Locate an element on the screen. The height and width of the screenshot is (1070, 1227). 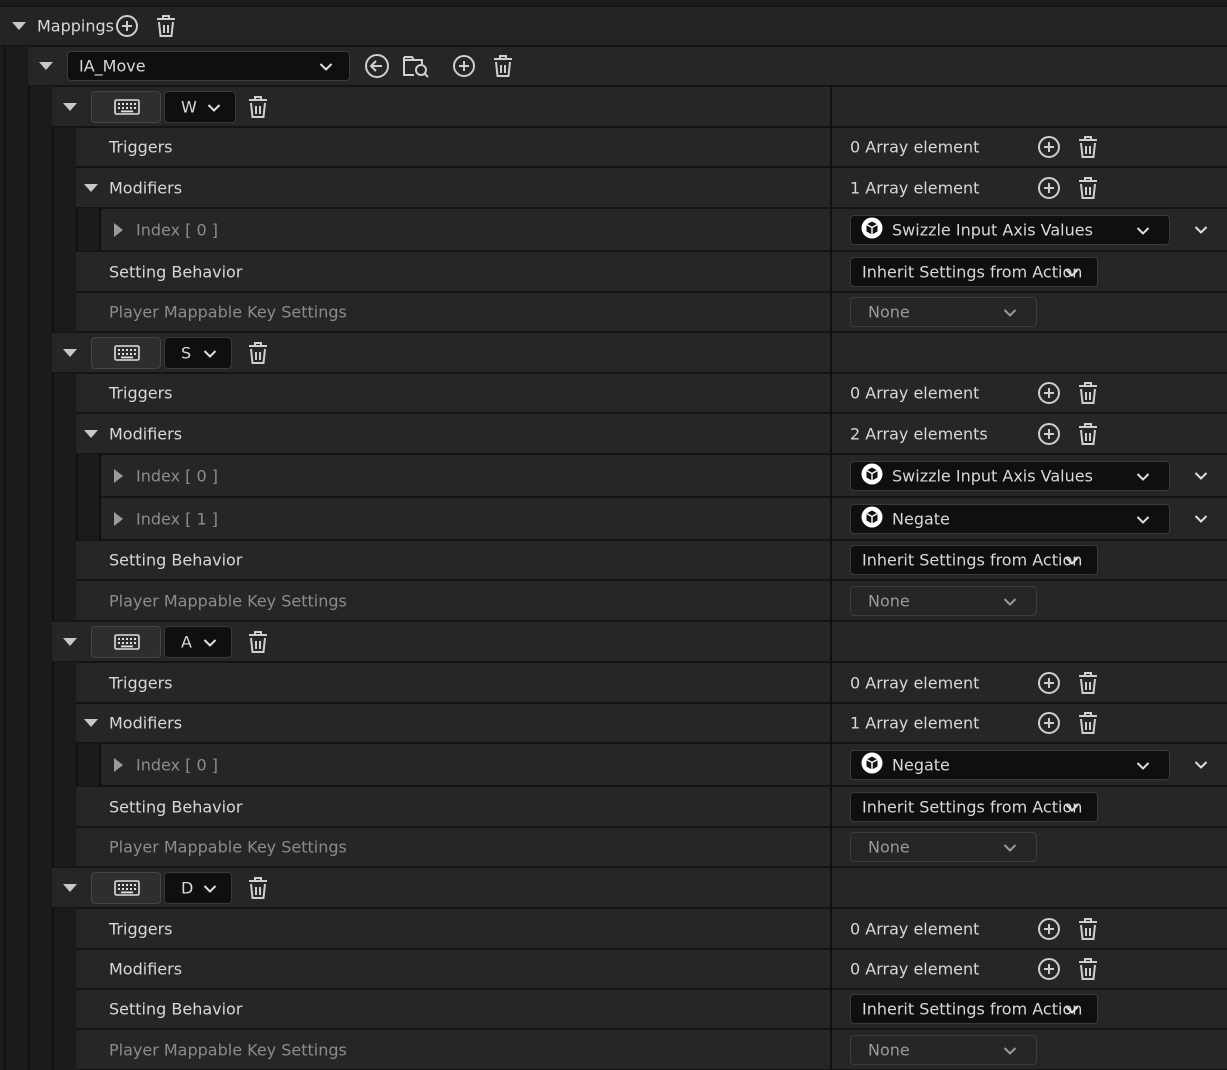
key-selector: S is located at coordinates (198, 352).